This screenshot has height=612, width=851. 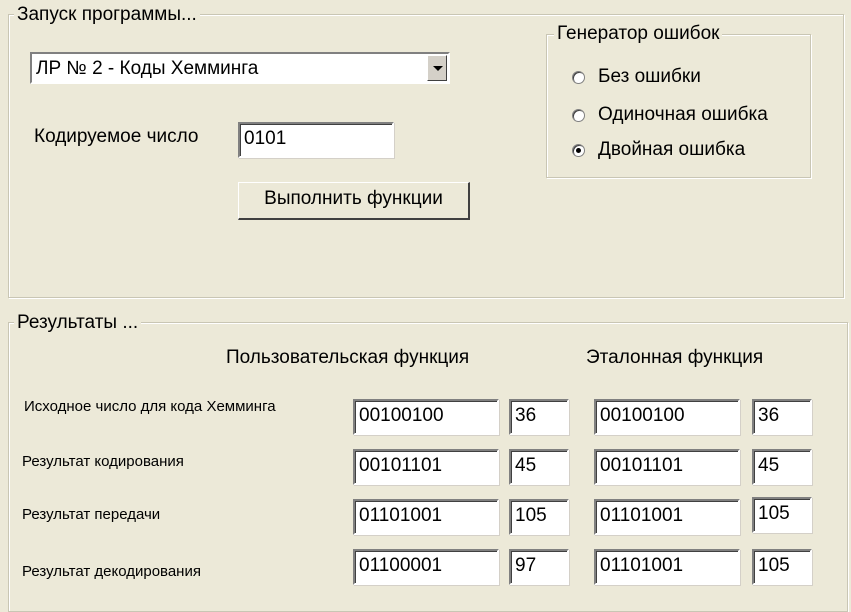 I want to click on radio-single-error-button, so click(x=578, y=115).